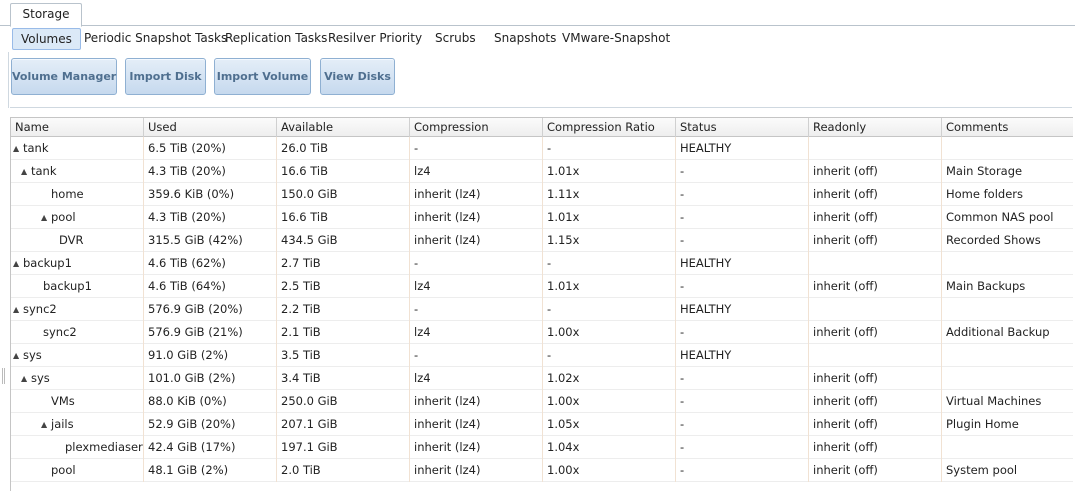  I want to click on cell-available: 16.6 TiB, so click(343, 217).